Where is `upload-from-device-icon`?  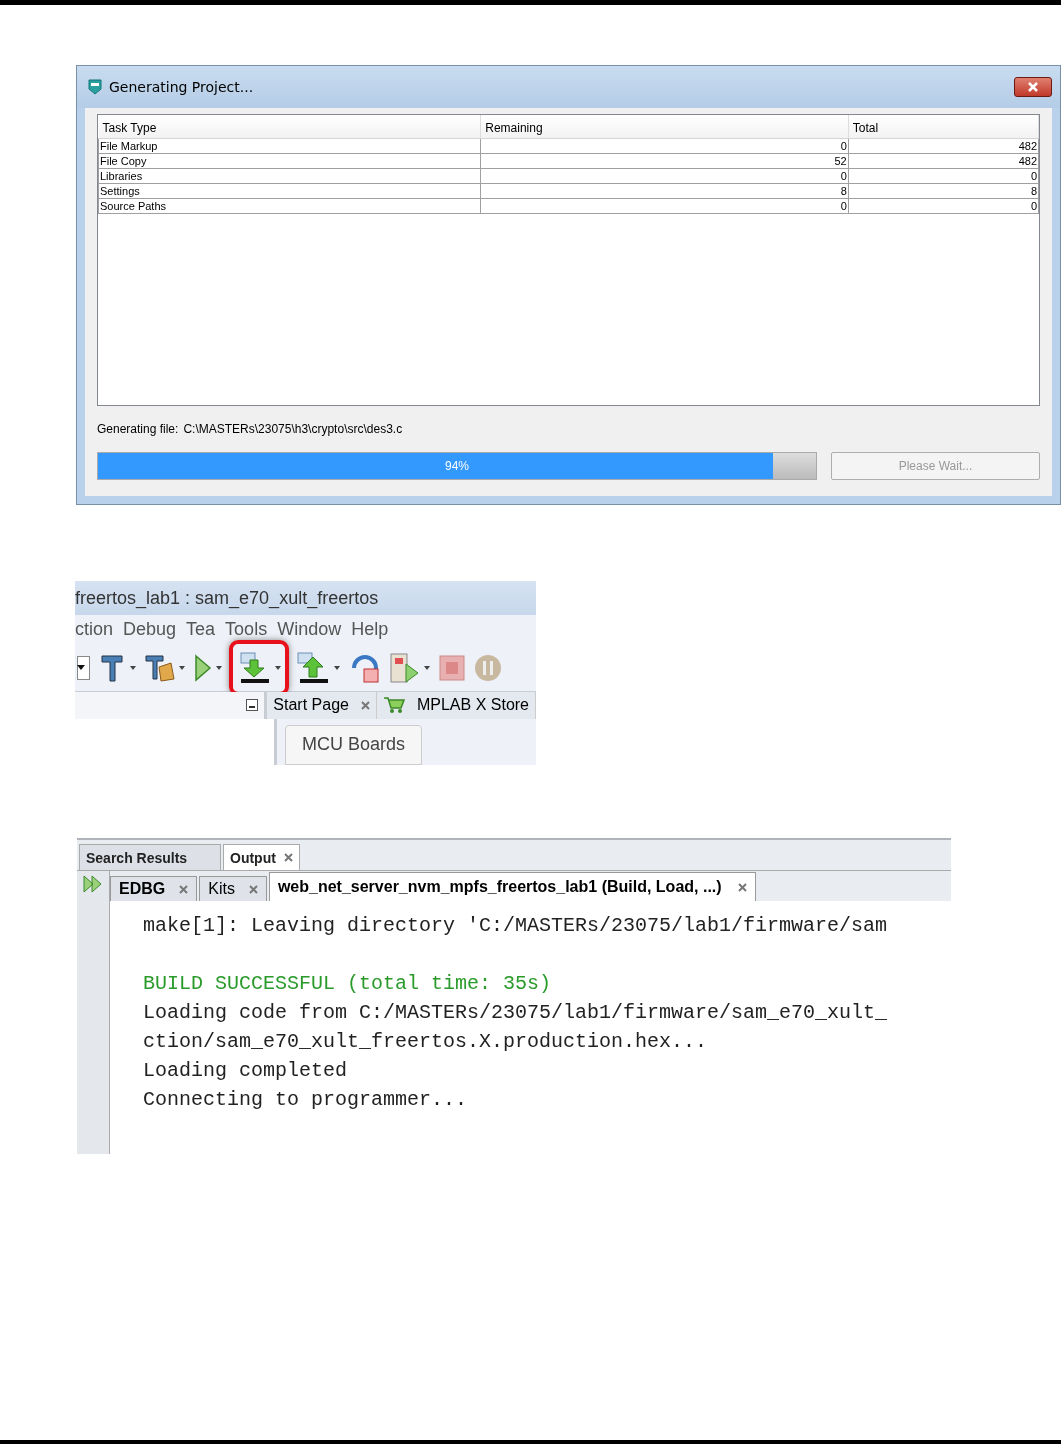 upload-from-device-icon is located at coordinates (313, 667).